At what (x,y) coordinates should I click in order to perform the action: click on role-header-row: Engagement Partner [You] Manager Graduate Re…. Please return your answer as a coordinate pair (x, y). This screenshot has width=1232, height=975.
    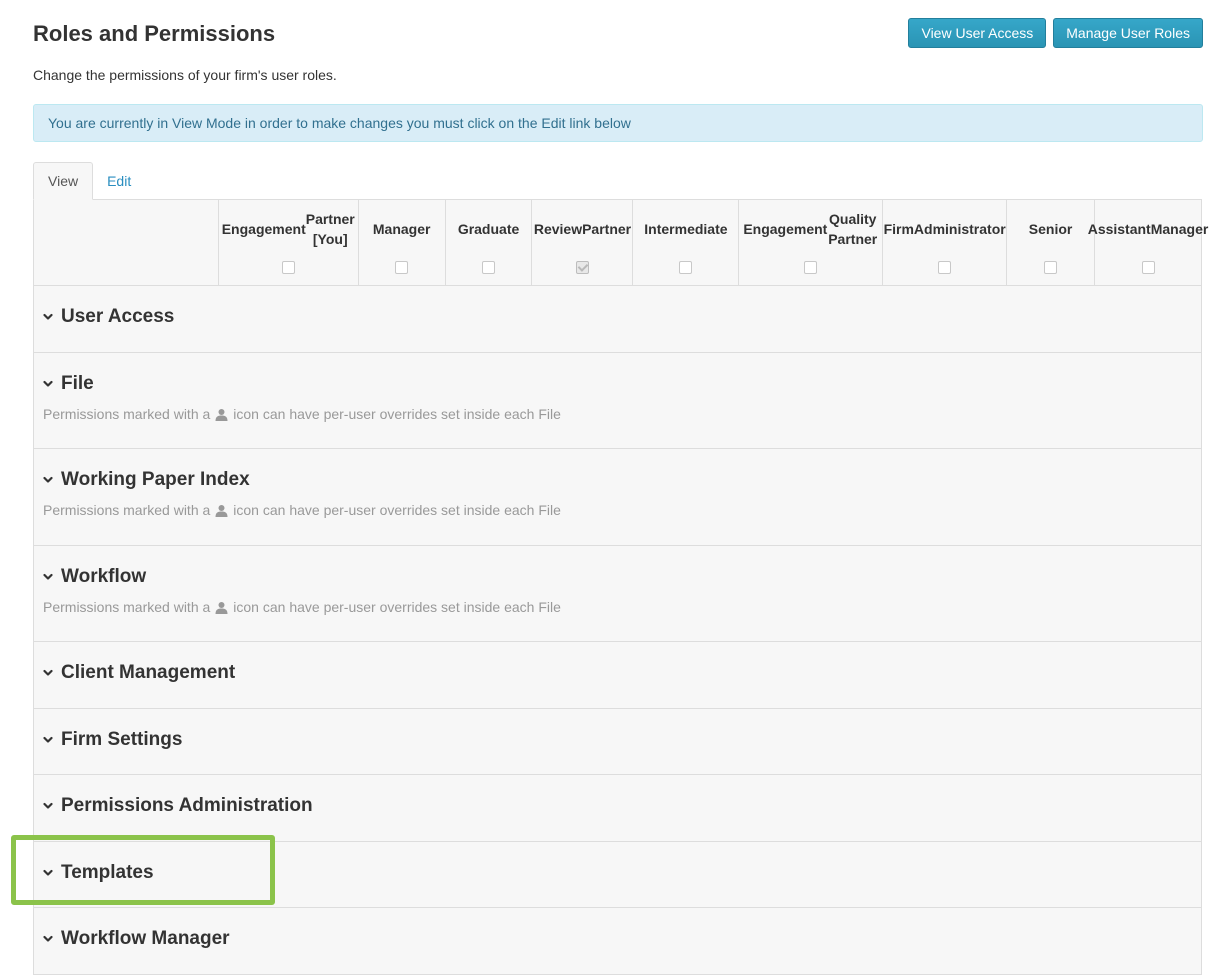
    Looking at the image, I should click on (621, 242).